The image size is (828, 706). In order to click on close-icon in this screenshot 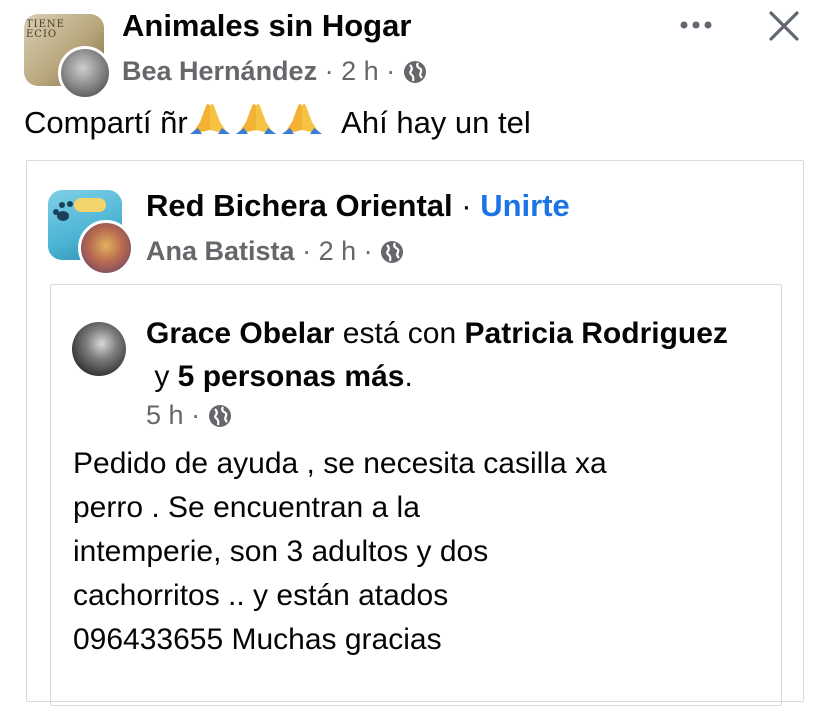, I will do `click(784, 26)`.